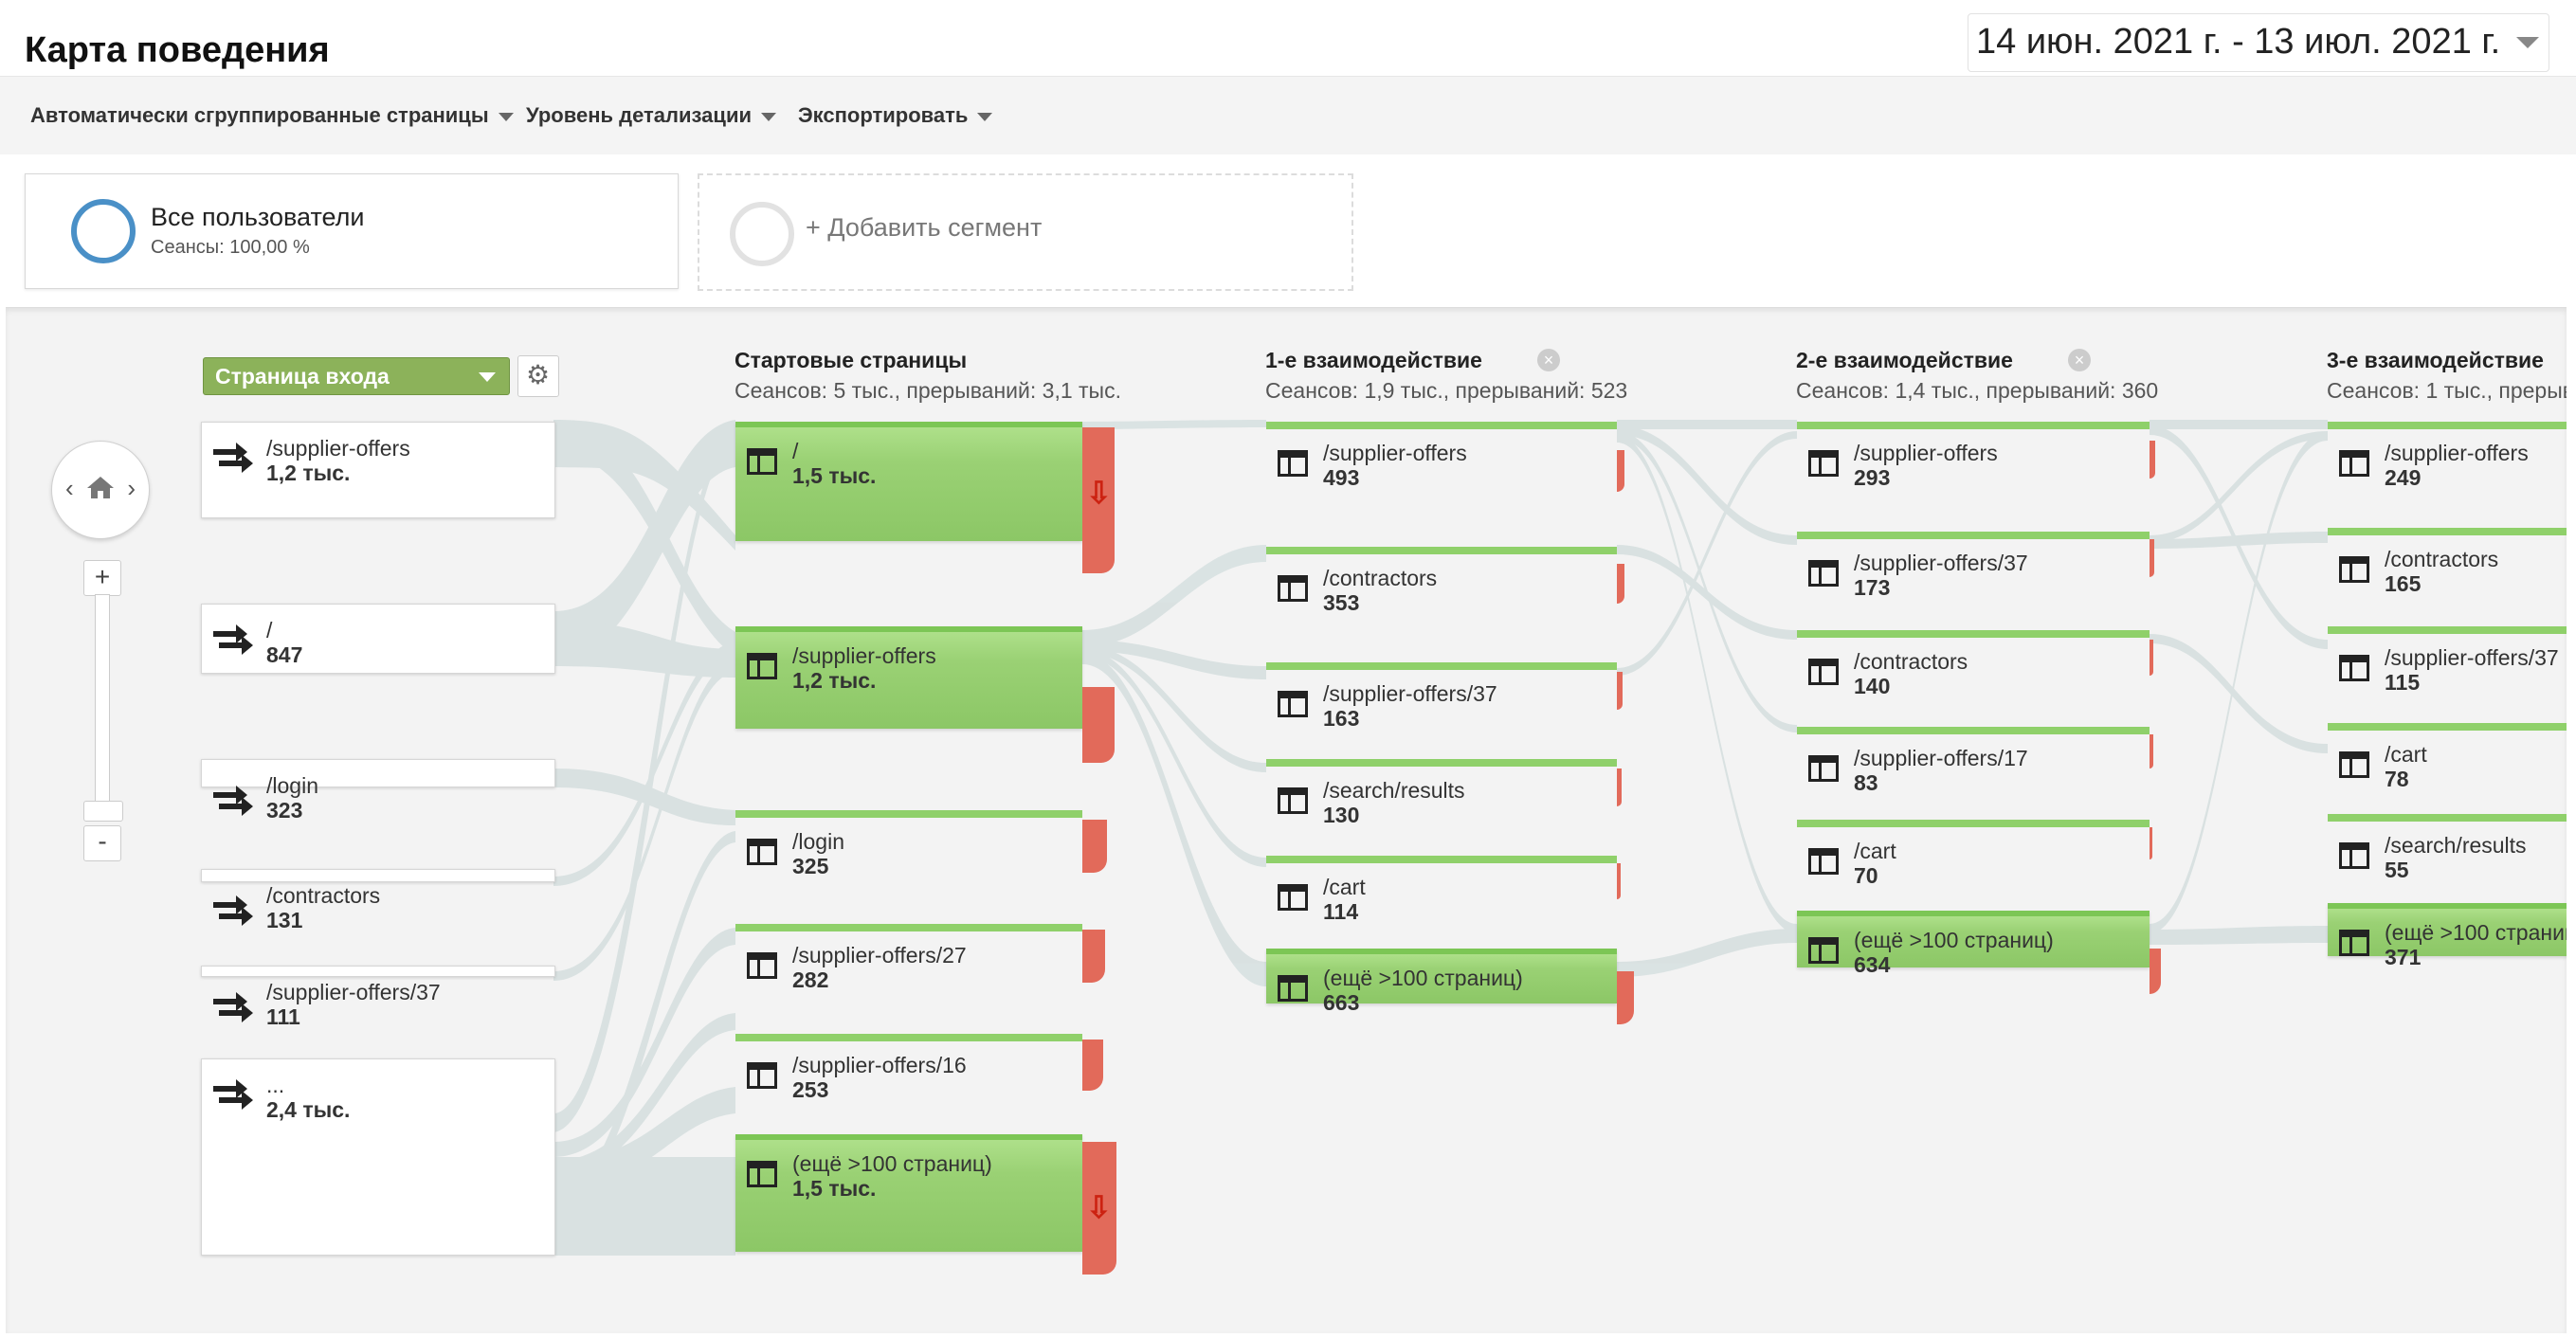 Image resolution: width=2576 pixels, height=1338 pixels. I want to click on zoom-in-button: +, so click(102, 578).